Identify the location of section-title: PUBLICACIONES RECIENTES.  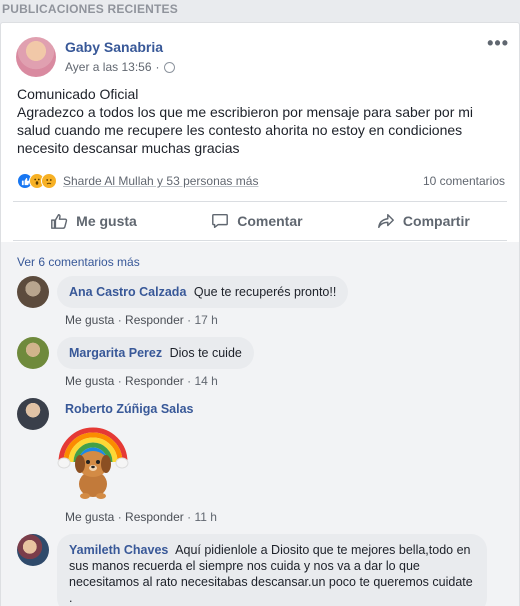
(90, 9).